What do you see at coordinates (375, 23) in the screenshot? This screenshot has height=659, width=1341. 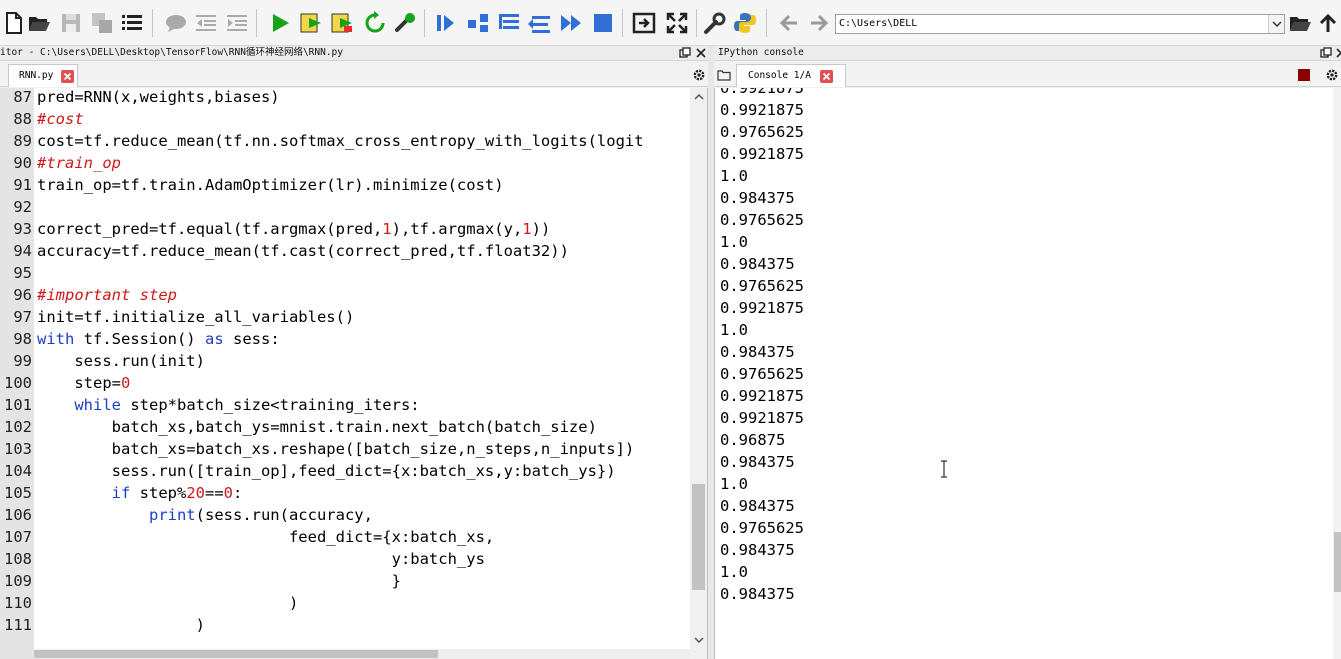 I see `rerun-icon` at bounding box center [375, 23].